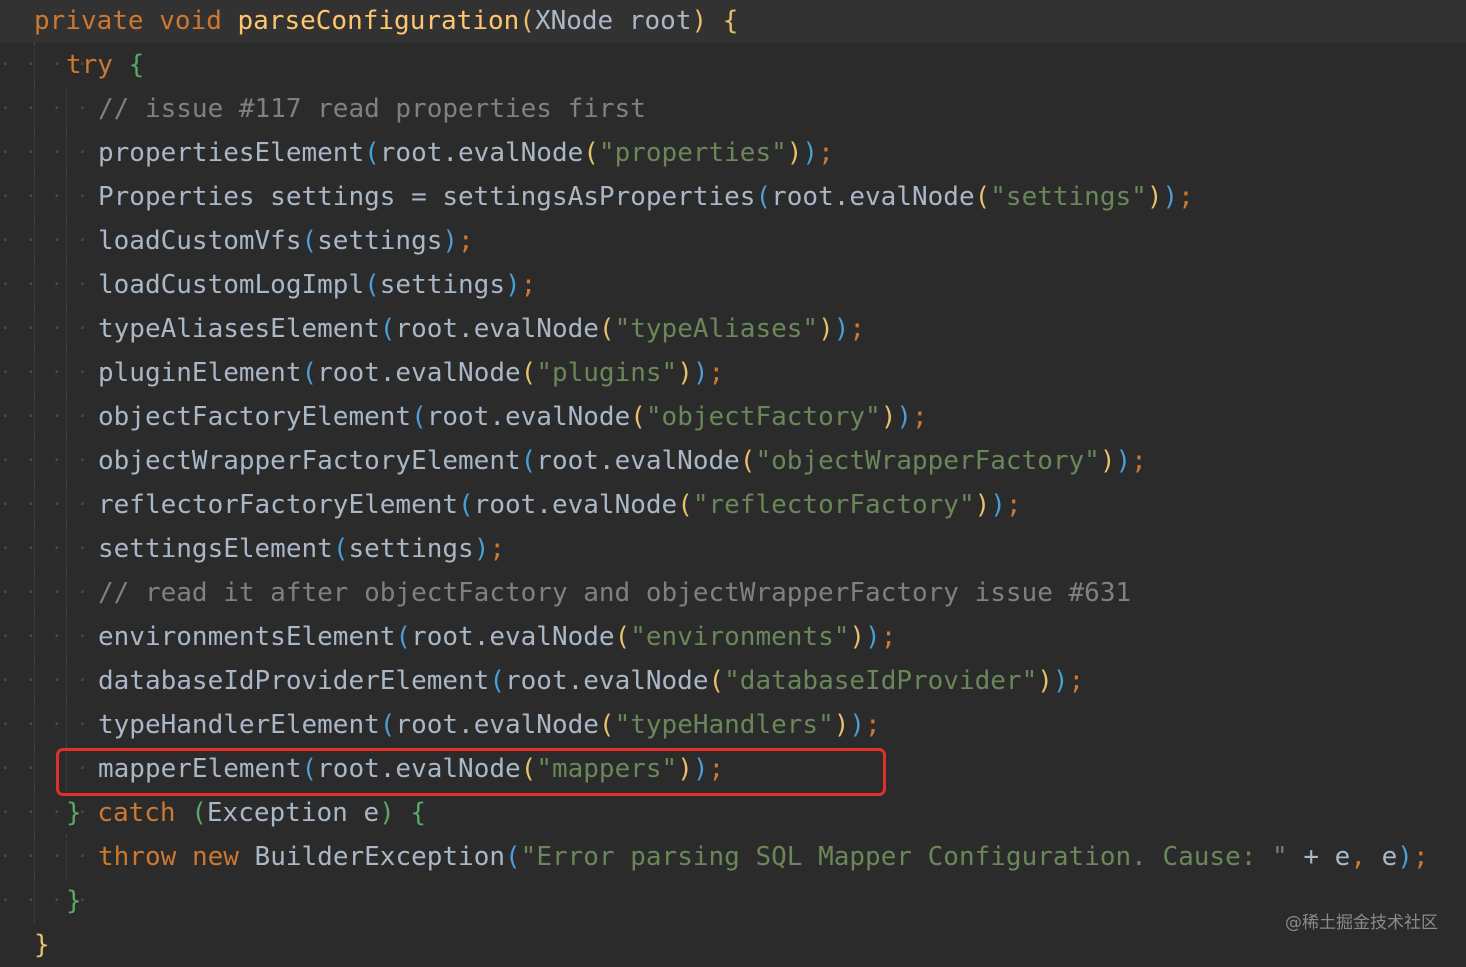 The image size is (1466, 967). I want to click on code-line: · · · · loadCustomLogImpl(settings);, so click(733, 285).